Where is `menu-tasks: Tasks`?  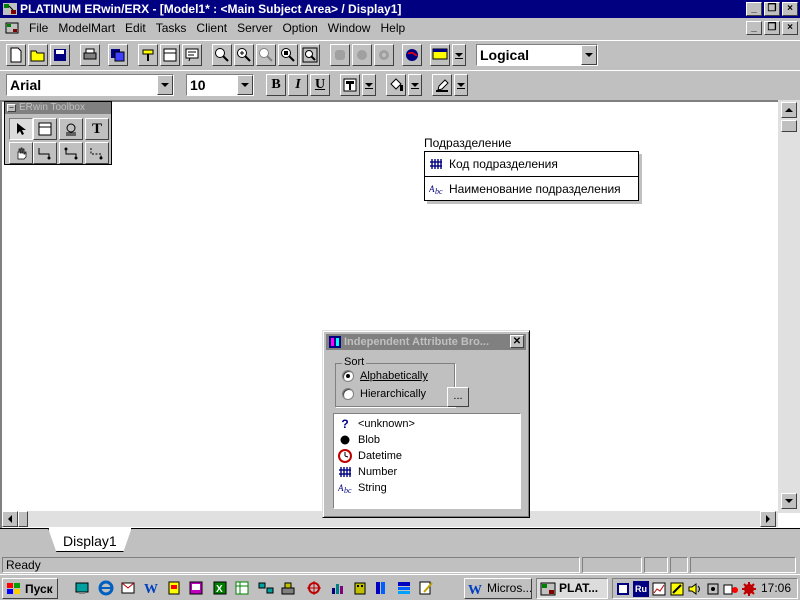 menu-tasks: Tasks is located at coordinates (171, 28).